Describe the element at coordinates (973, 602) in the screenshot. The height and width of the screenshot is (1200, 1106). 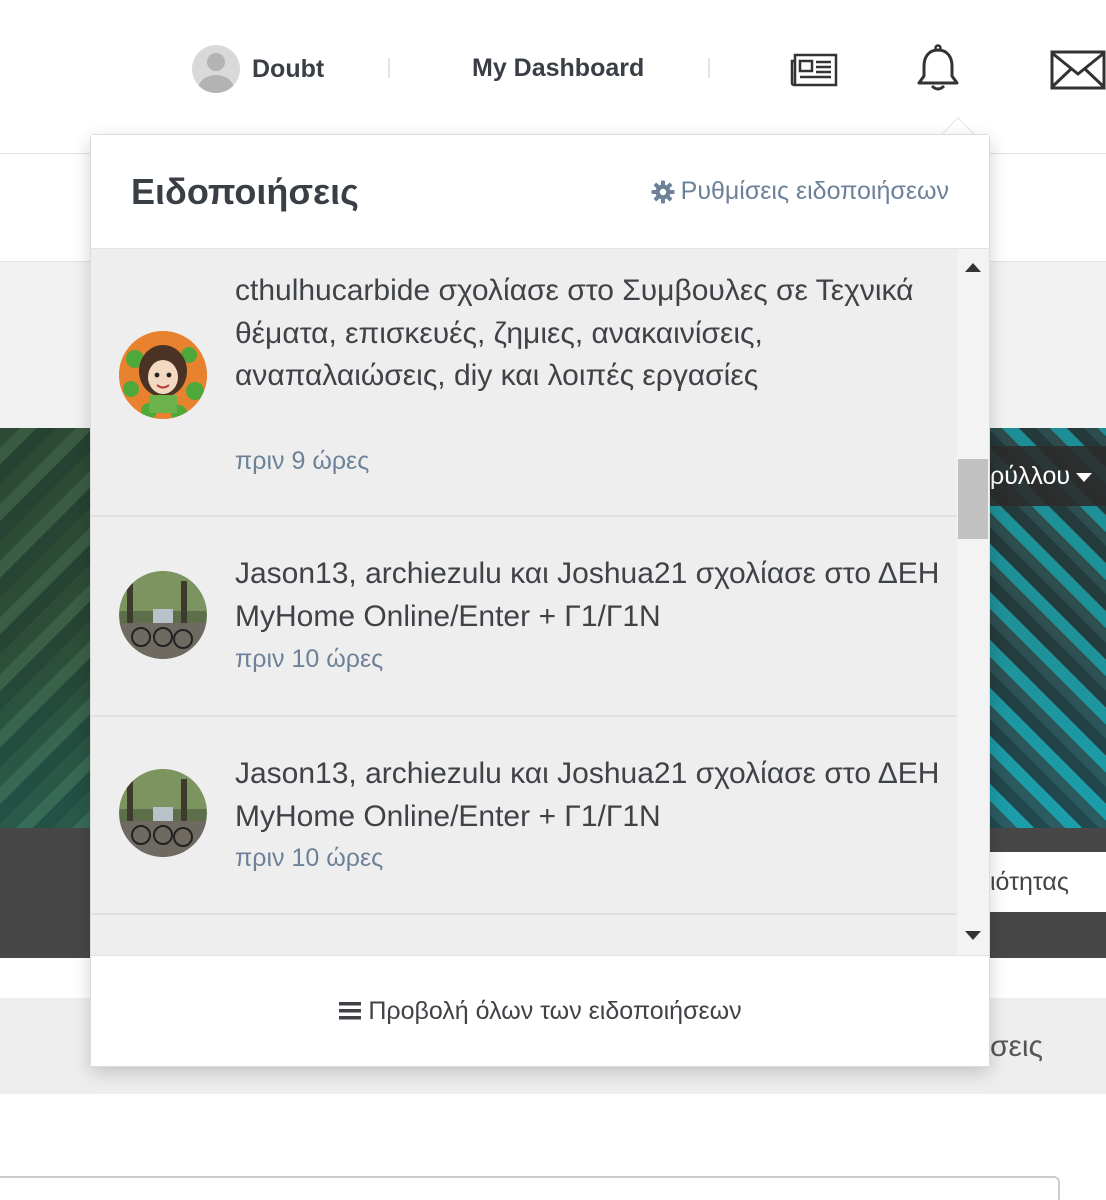
I see `notifications-scrollbar` at that location.